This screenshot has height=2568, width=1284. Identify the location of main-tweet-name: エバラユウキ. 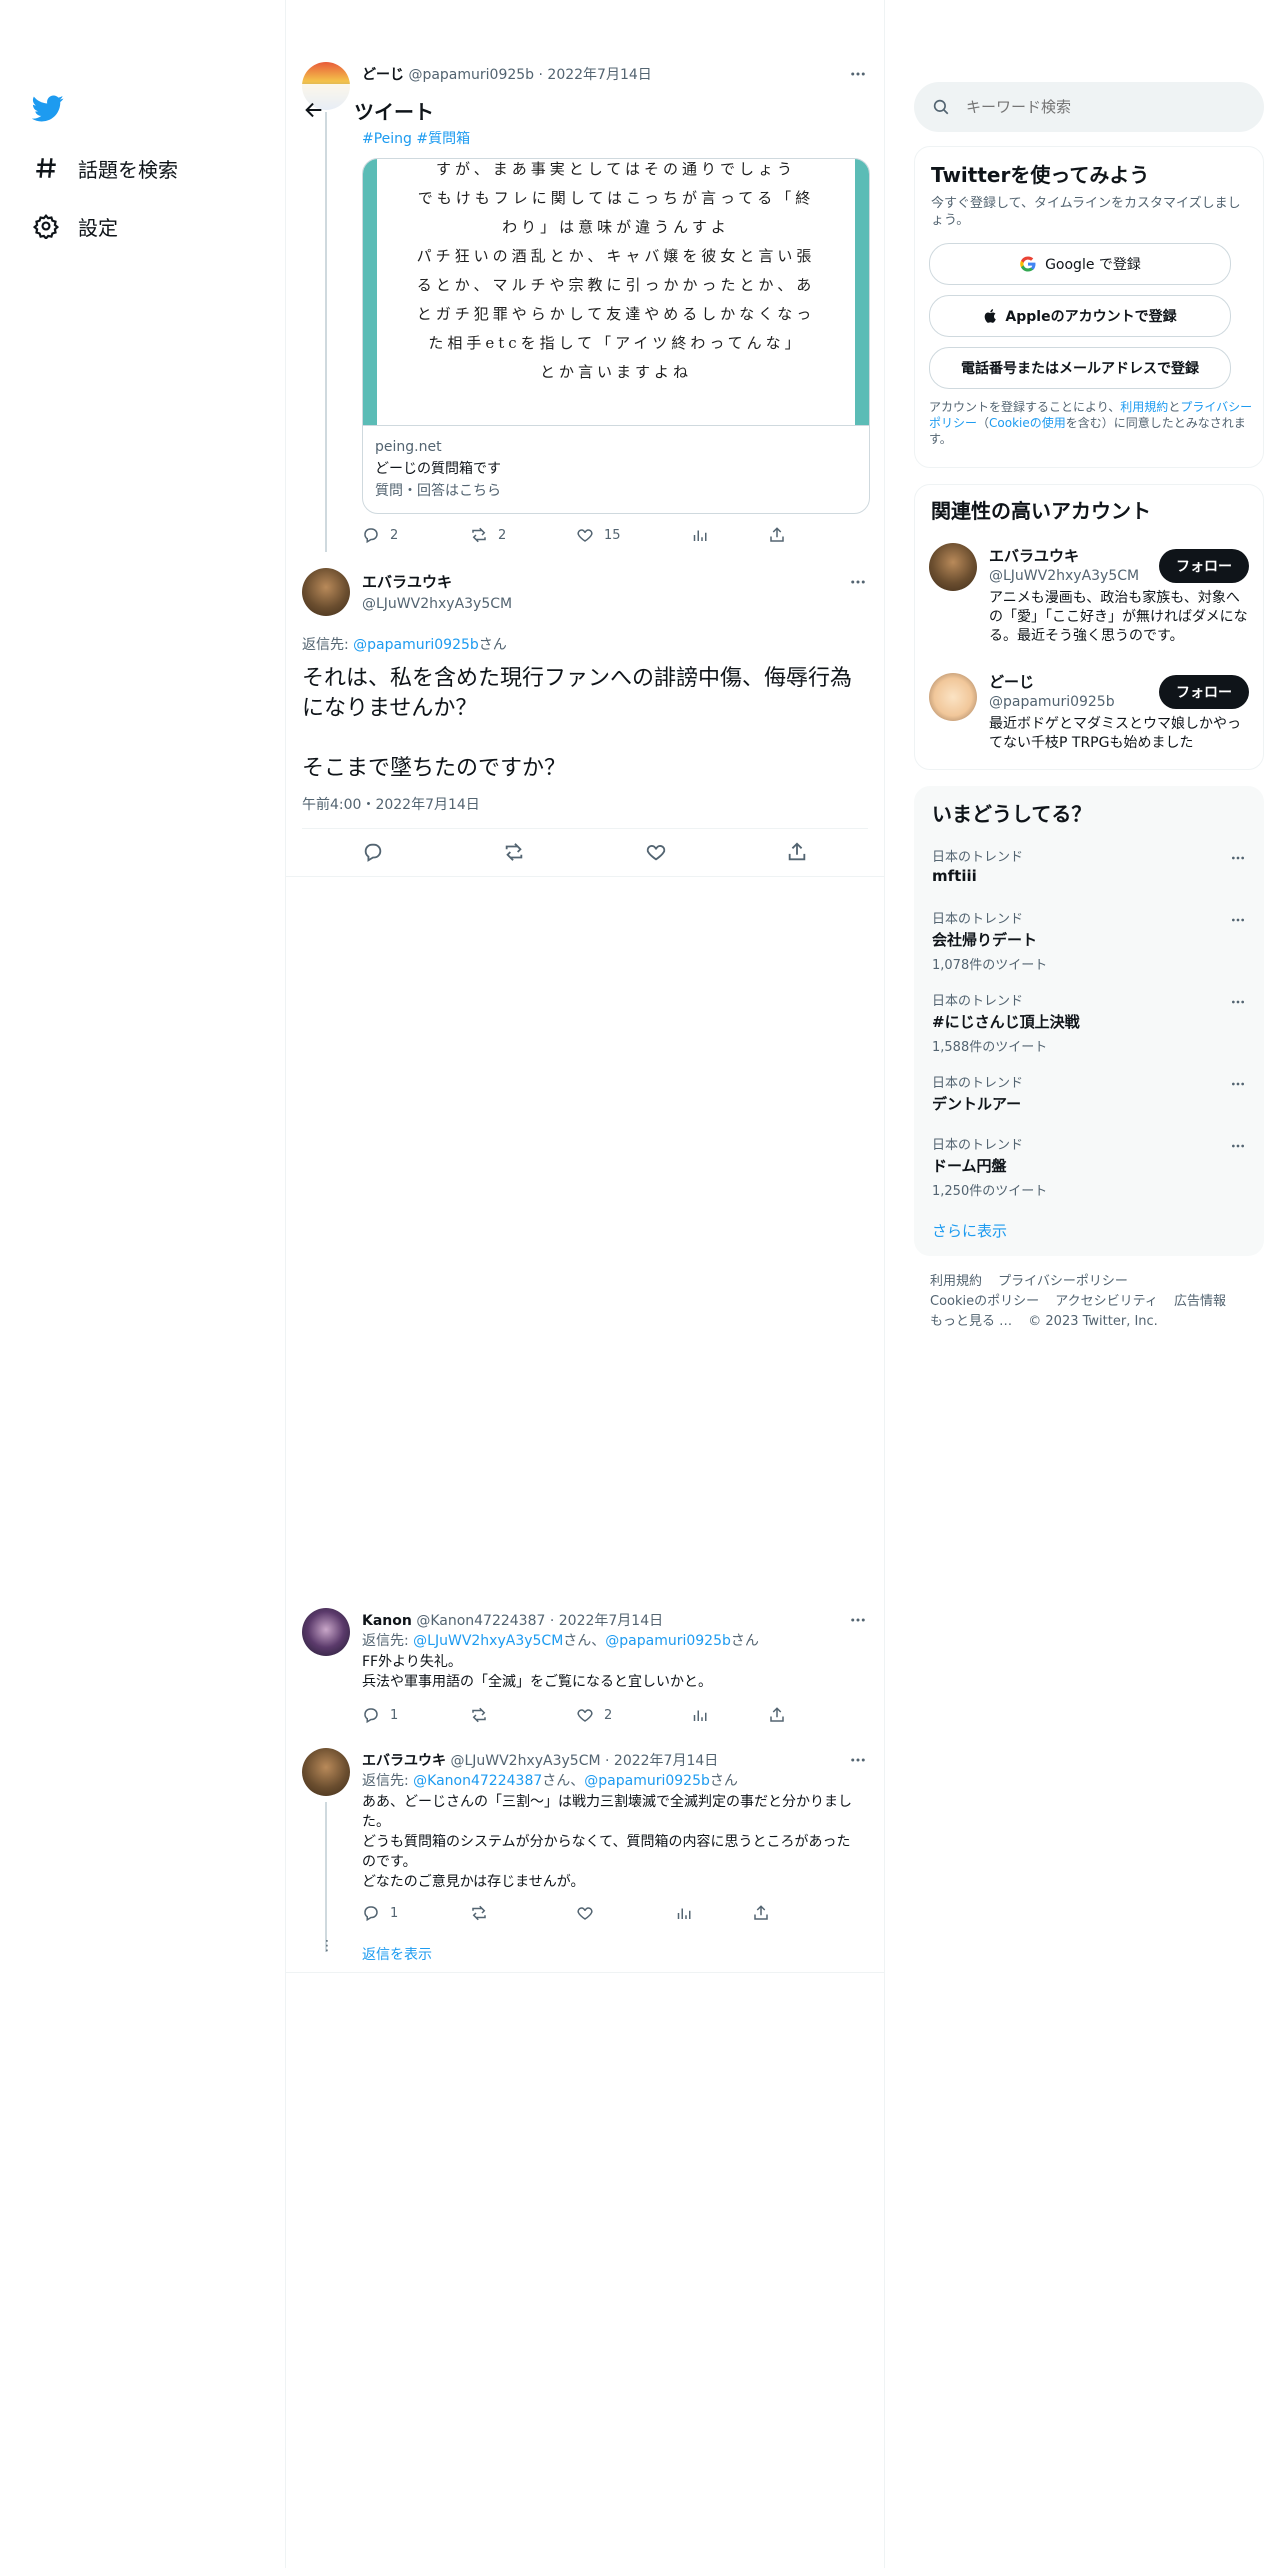
(437, 581).